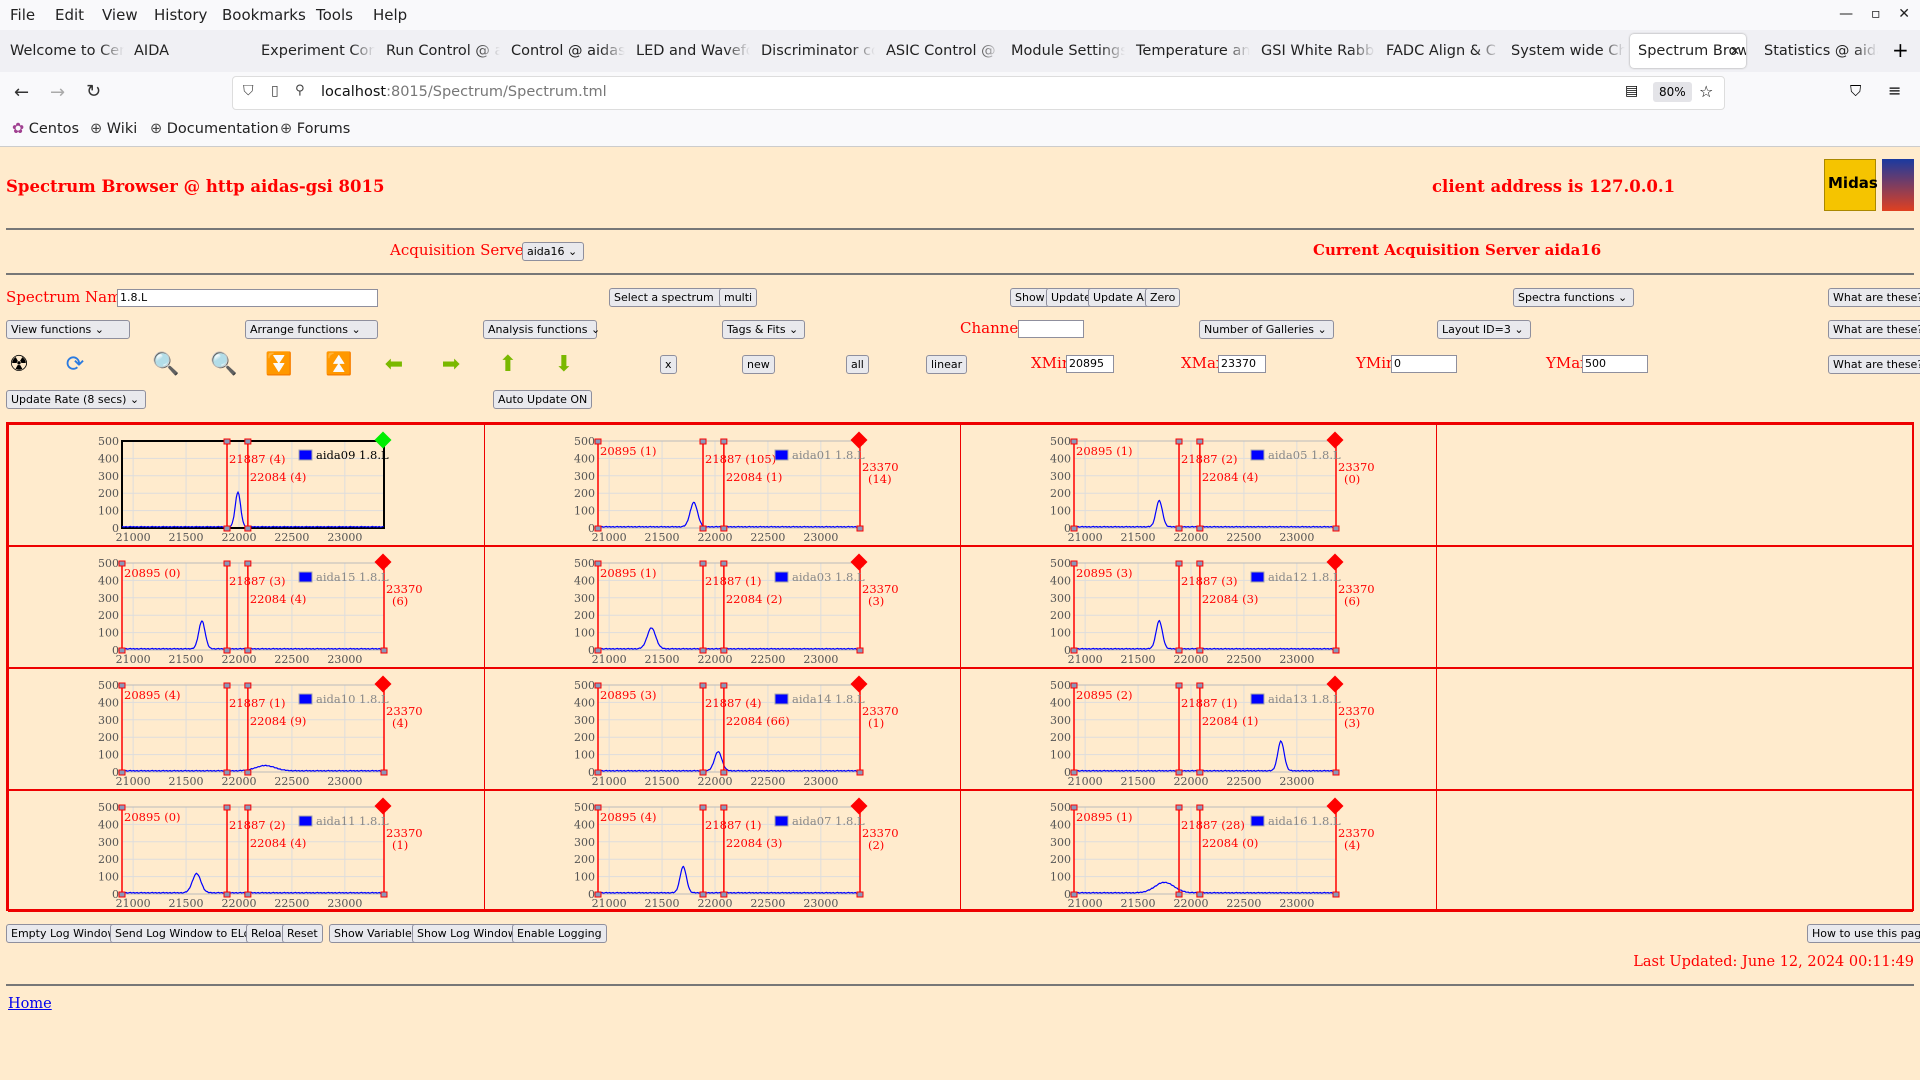 This screenshot has height=1080, width=1920. I want to click on window-controls: — ▫ ✕, so click(1874, 14).